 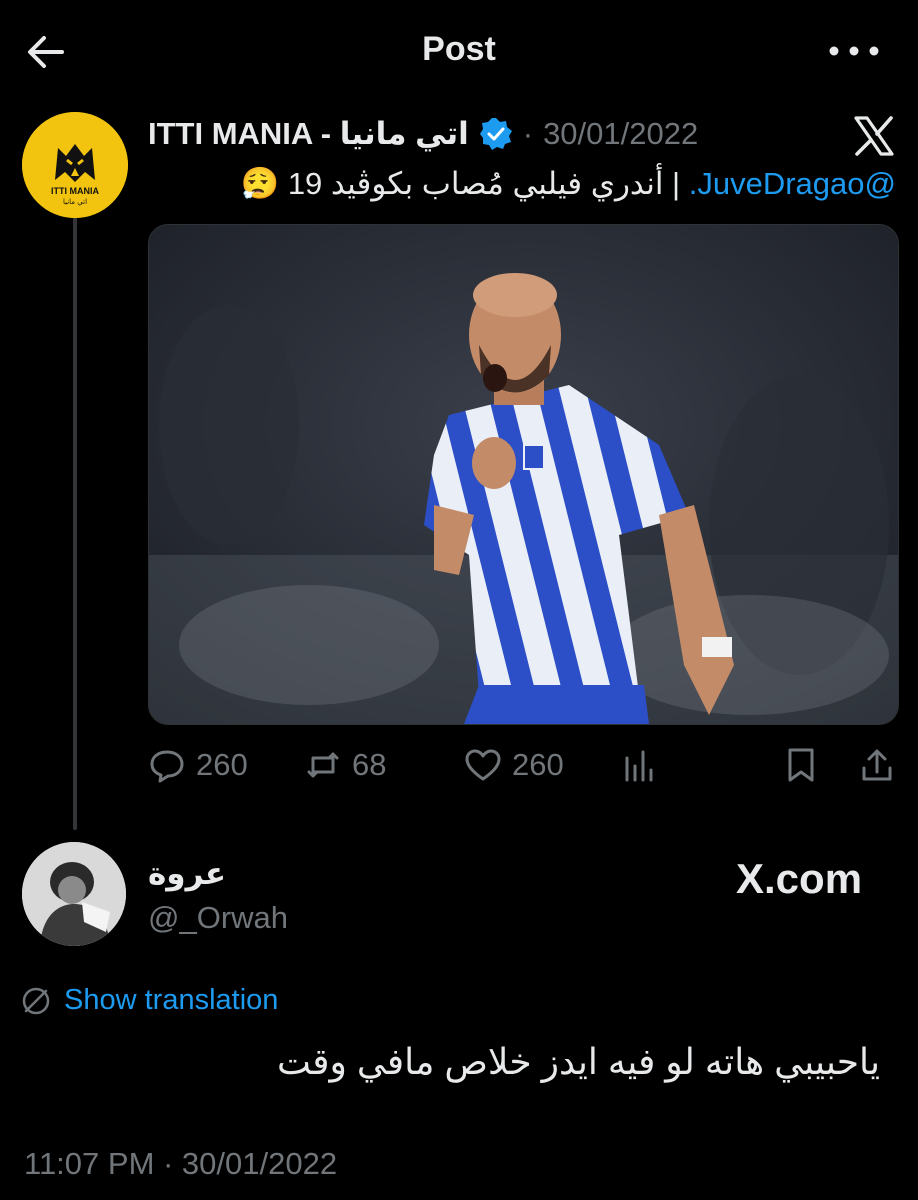 I want to click on heart-icon, so click(x=483, y=765).